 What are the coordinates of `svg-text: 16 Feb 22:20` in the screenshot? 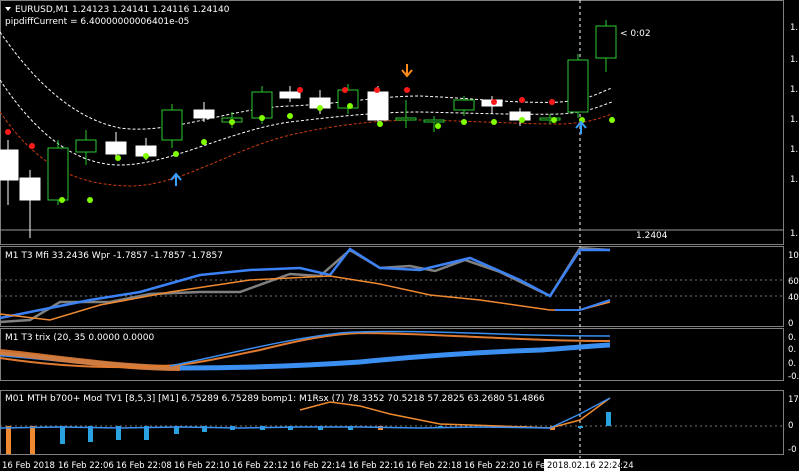 It's located at (492, 466).